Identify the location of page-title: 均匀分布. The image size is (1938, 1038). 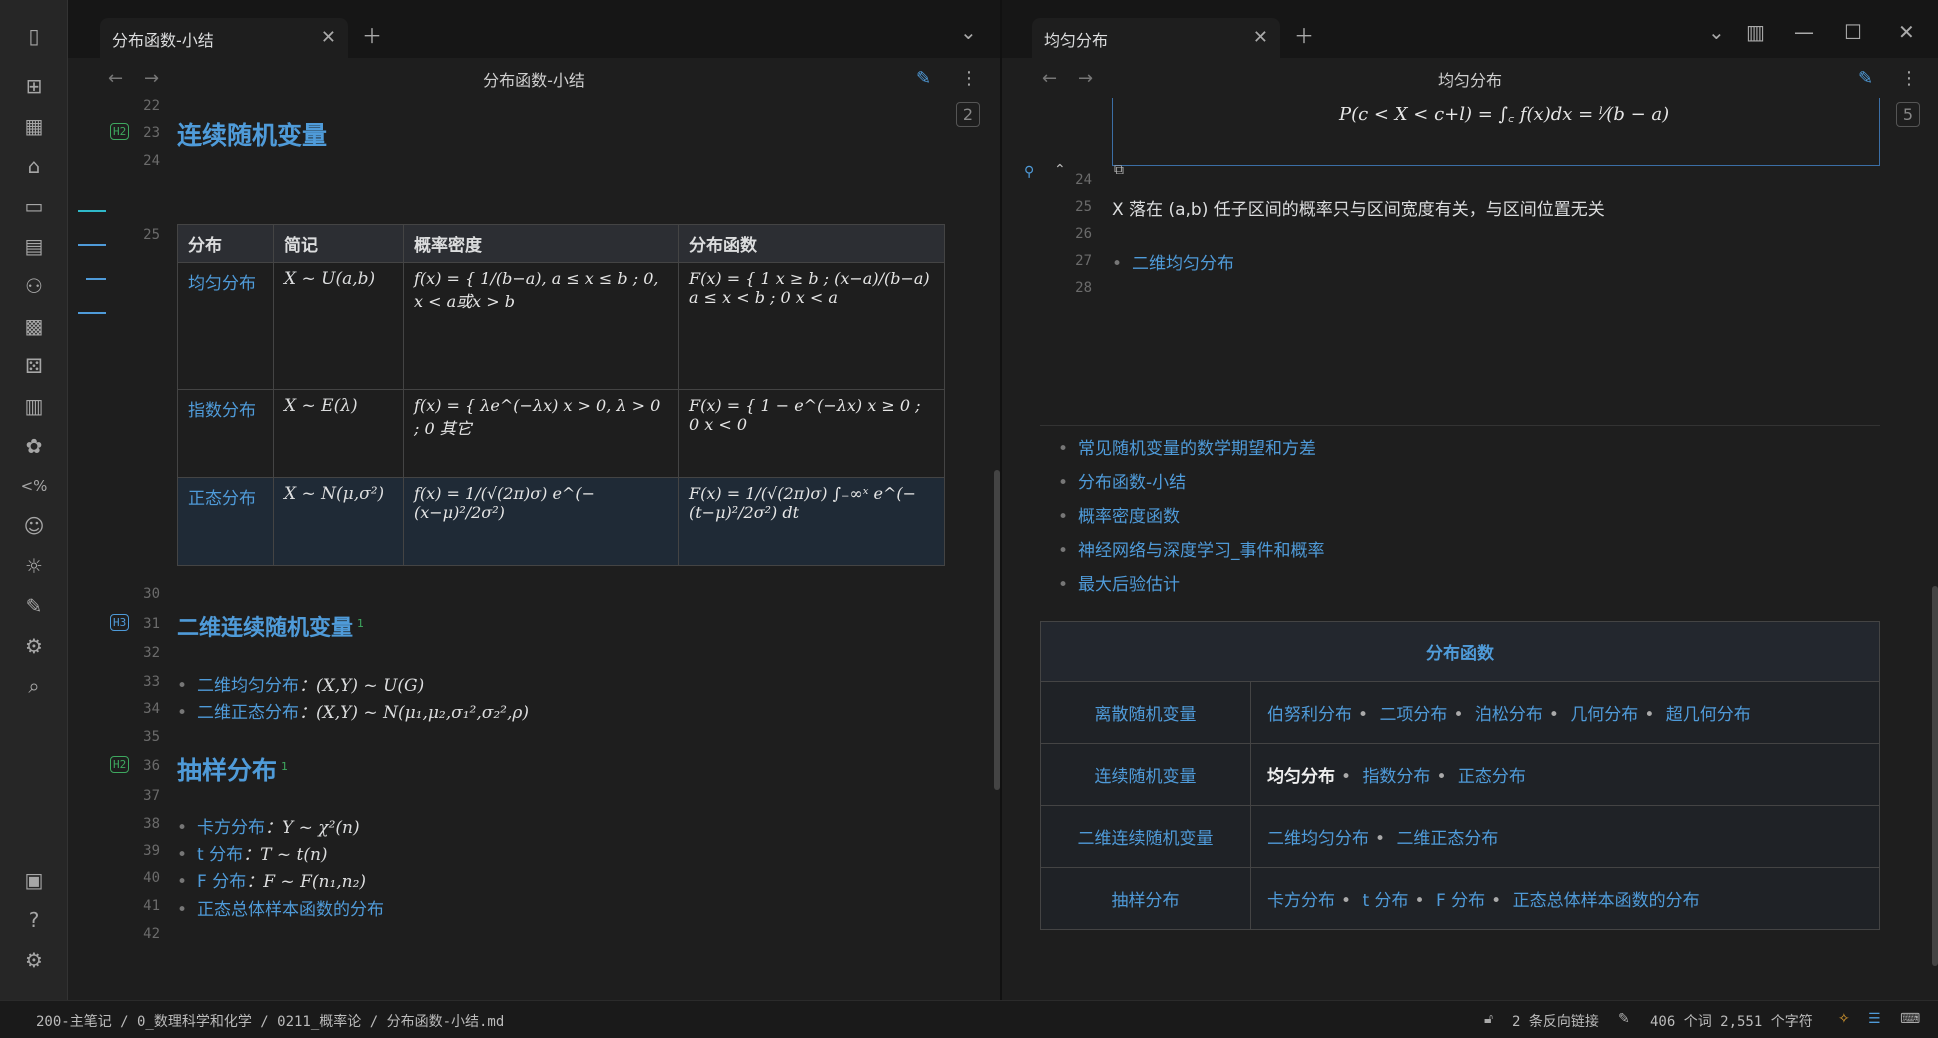
(1469, 80).